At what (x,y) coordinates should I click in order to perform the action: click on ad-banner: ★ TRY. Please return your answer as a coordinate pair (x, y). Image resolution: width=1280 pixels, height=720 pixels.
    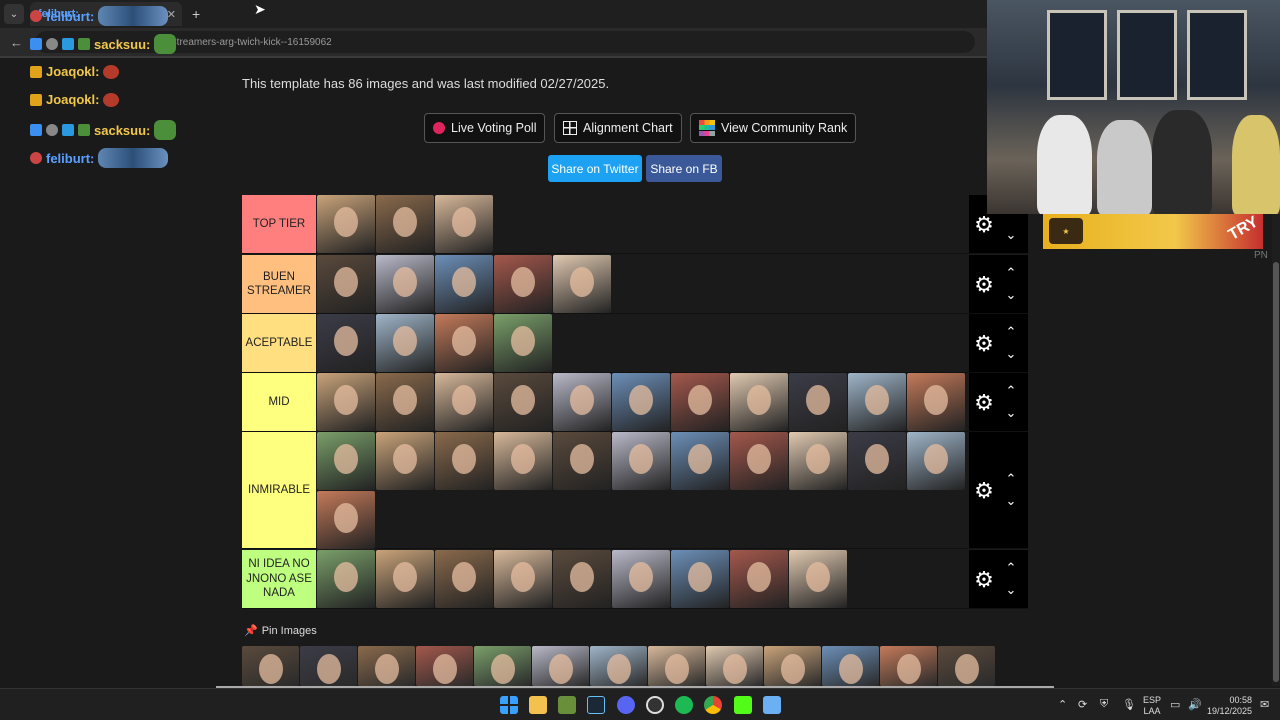
    Looking at the image, I should click on (1153, 231).